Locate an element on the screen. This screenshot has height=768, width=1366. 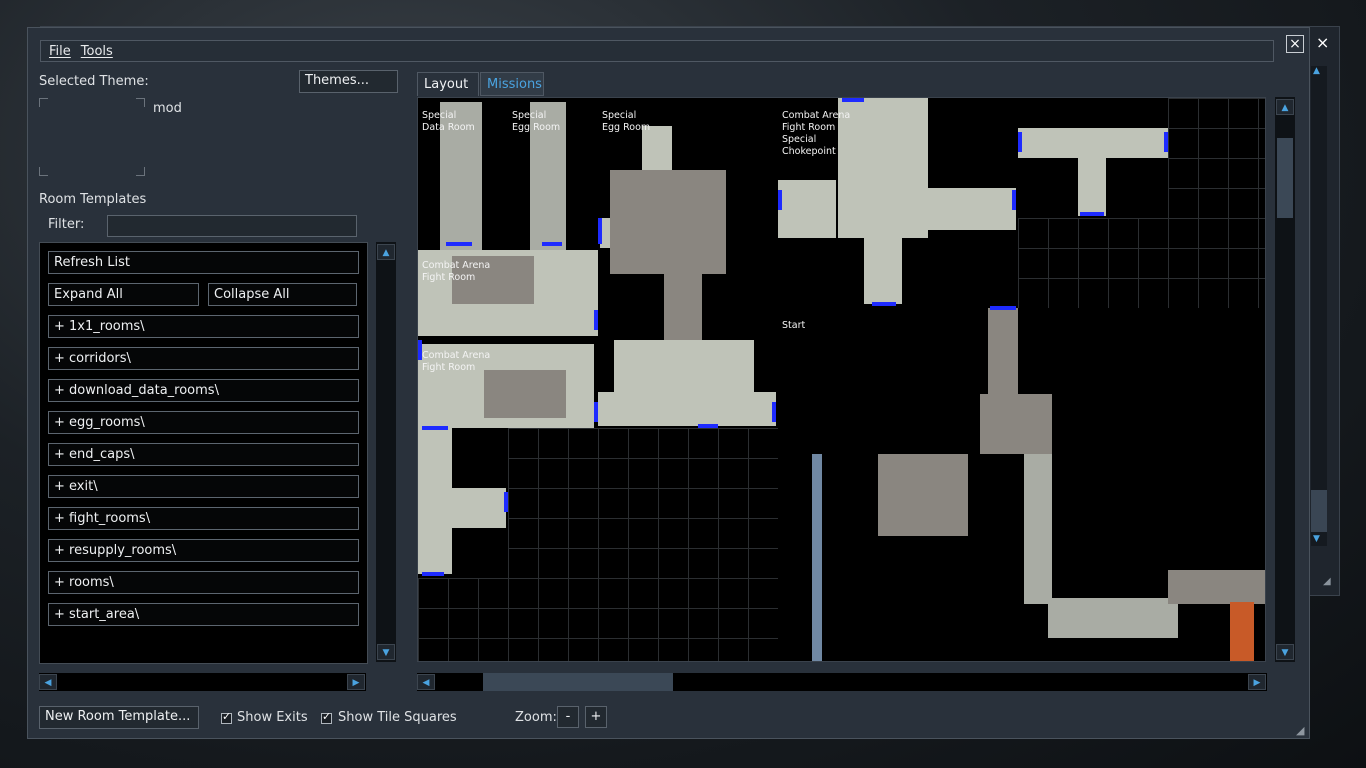
menu-tools: Tools is located at coordinates (97, 51).